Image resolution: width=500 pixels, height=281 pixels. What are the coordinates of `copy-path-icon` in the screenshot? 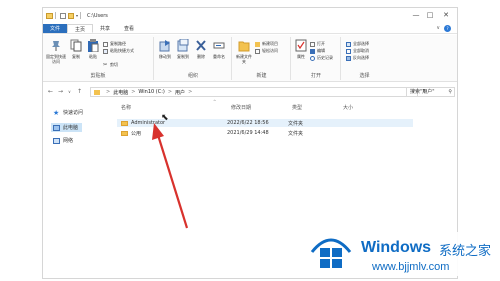 It's located at (105, 44).